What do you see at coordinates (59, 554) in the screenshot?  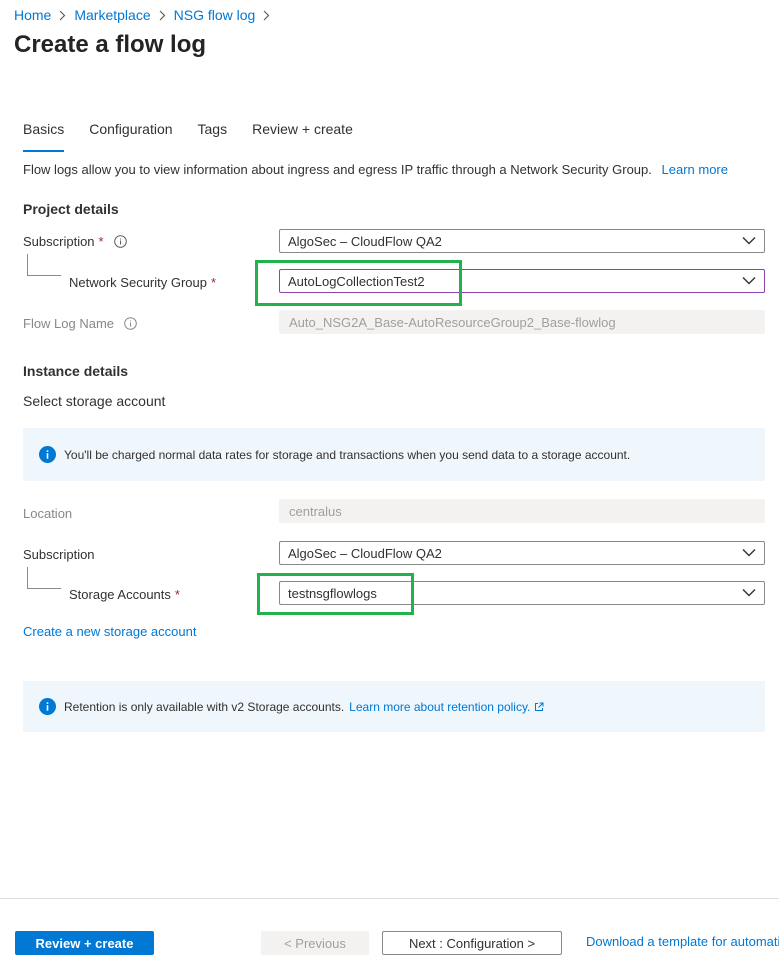 I see `storage-subscription-label: Subscription` at bounding box center [59, 554].